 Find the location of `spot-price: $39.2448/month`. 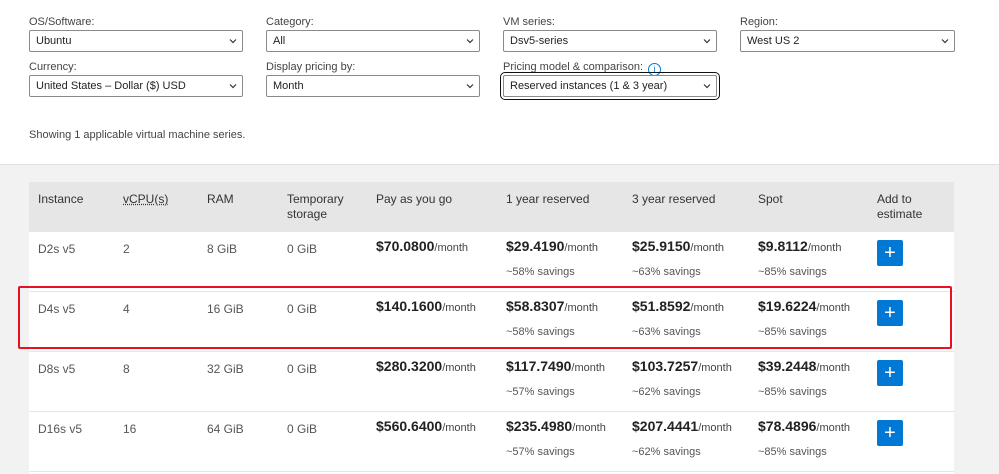

spot-price: $39.2448/month is located at coordinates (804, 367).